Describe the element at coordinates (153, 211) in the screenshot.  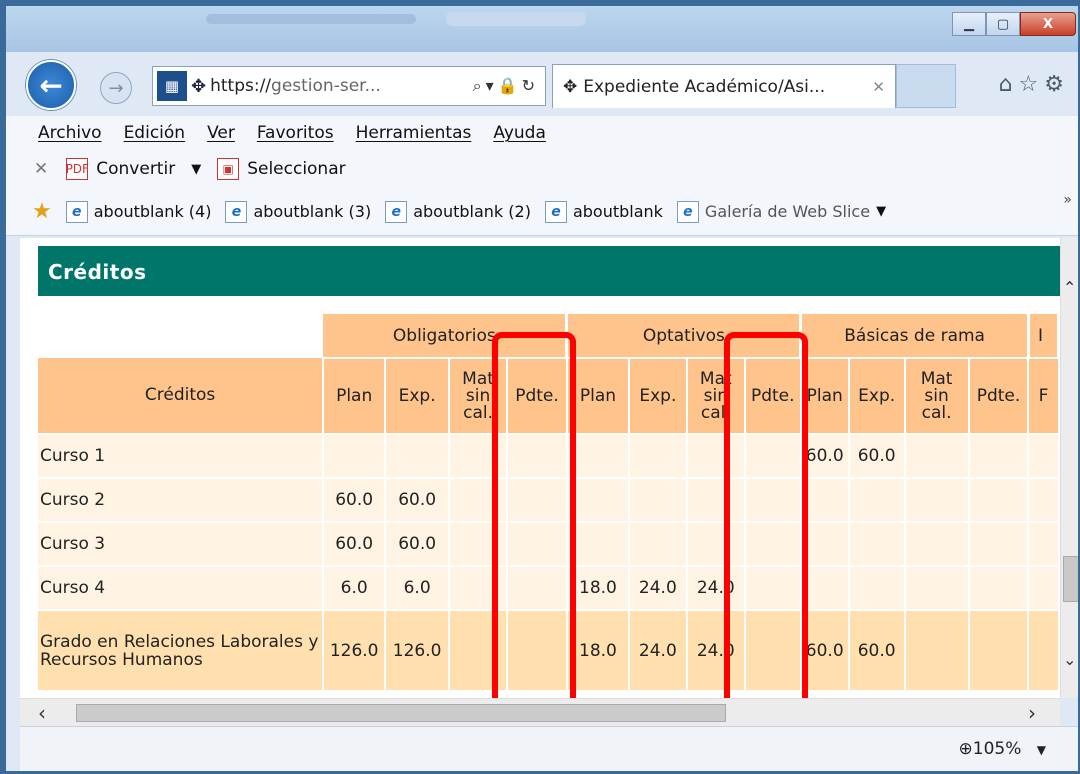
I see `fav-link-1: aboutblank (4)` at that location.